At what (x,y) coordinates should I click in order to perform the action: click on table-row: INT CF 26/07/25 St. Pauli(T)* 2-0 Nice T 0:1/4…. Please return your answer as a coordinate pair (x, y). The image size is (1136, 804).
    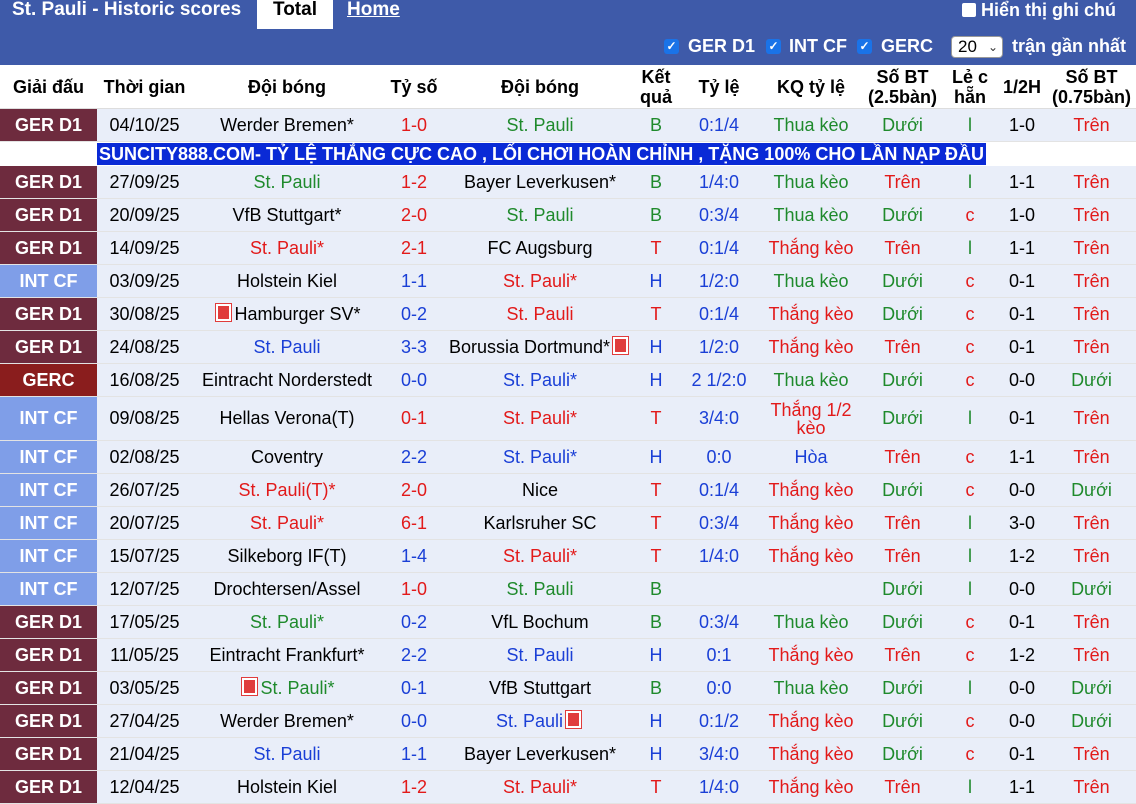
    Looking at the image, I should click on (568, 490).